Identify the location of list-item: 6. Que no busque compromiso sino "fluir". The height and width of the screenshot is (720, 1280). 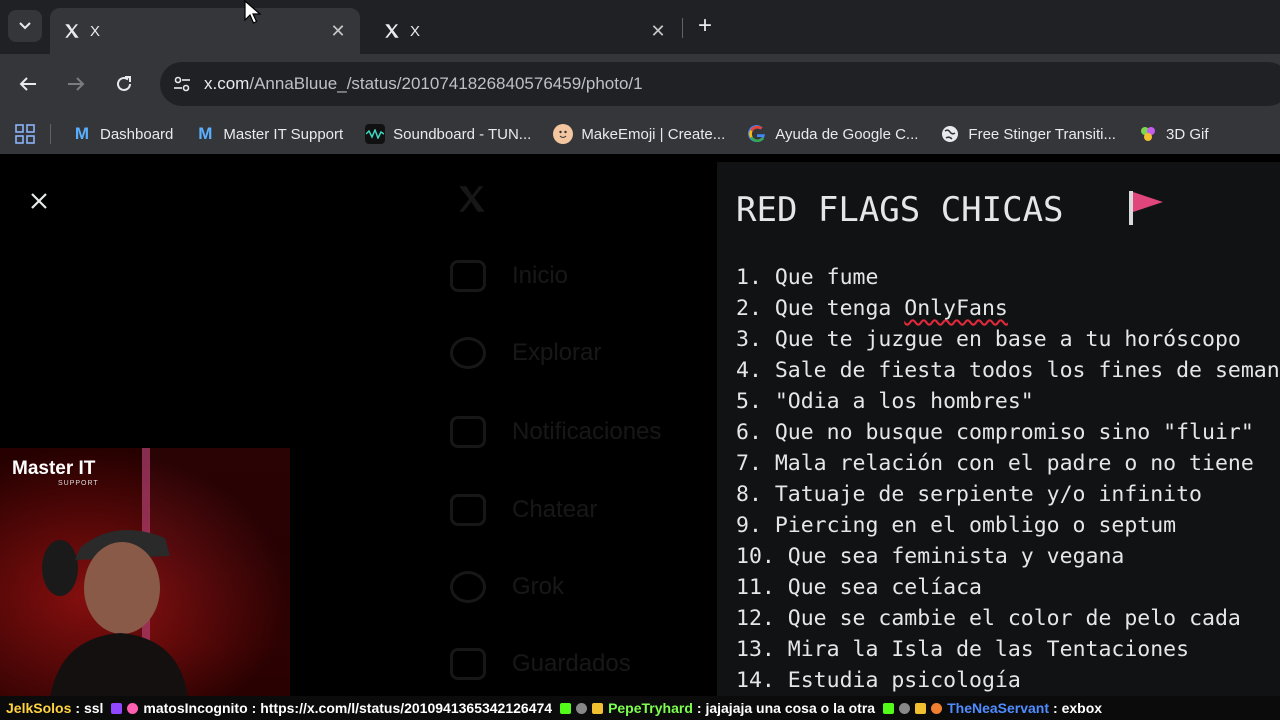
(995, 432).